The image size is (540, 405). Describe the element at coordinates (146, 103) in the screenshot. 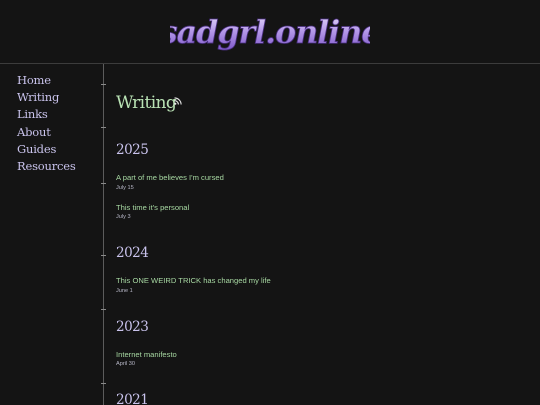

I see `page-title: Writing` at that location.